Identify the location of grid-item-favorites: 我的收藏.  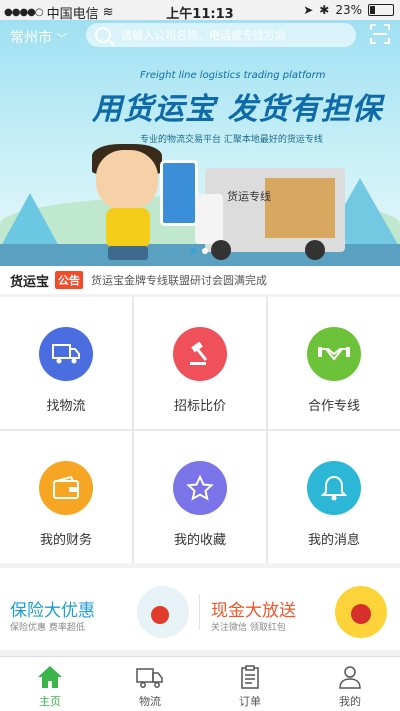
(200, 497).